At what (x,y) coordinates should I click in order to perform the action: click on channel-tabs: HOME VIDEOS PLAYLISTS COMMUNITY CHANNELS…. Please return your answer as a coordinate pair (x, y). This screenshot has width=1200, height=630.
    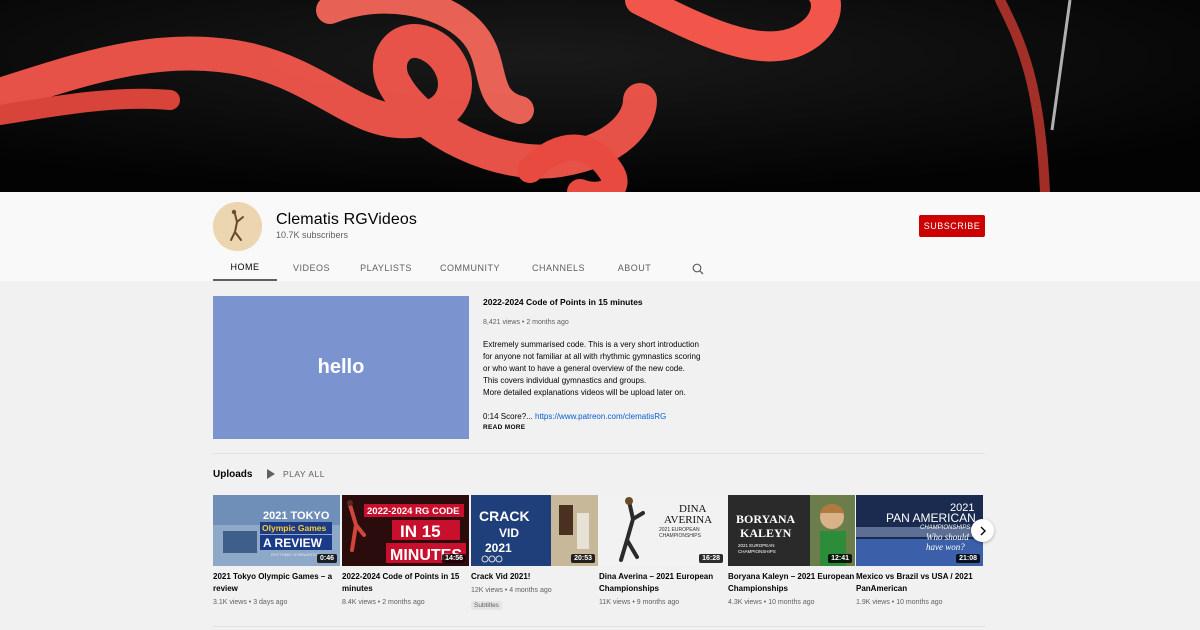
    Looking at the image, I should click on (439, 267).